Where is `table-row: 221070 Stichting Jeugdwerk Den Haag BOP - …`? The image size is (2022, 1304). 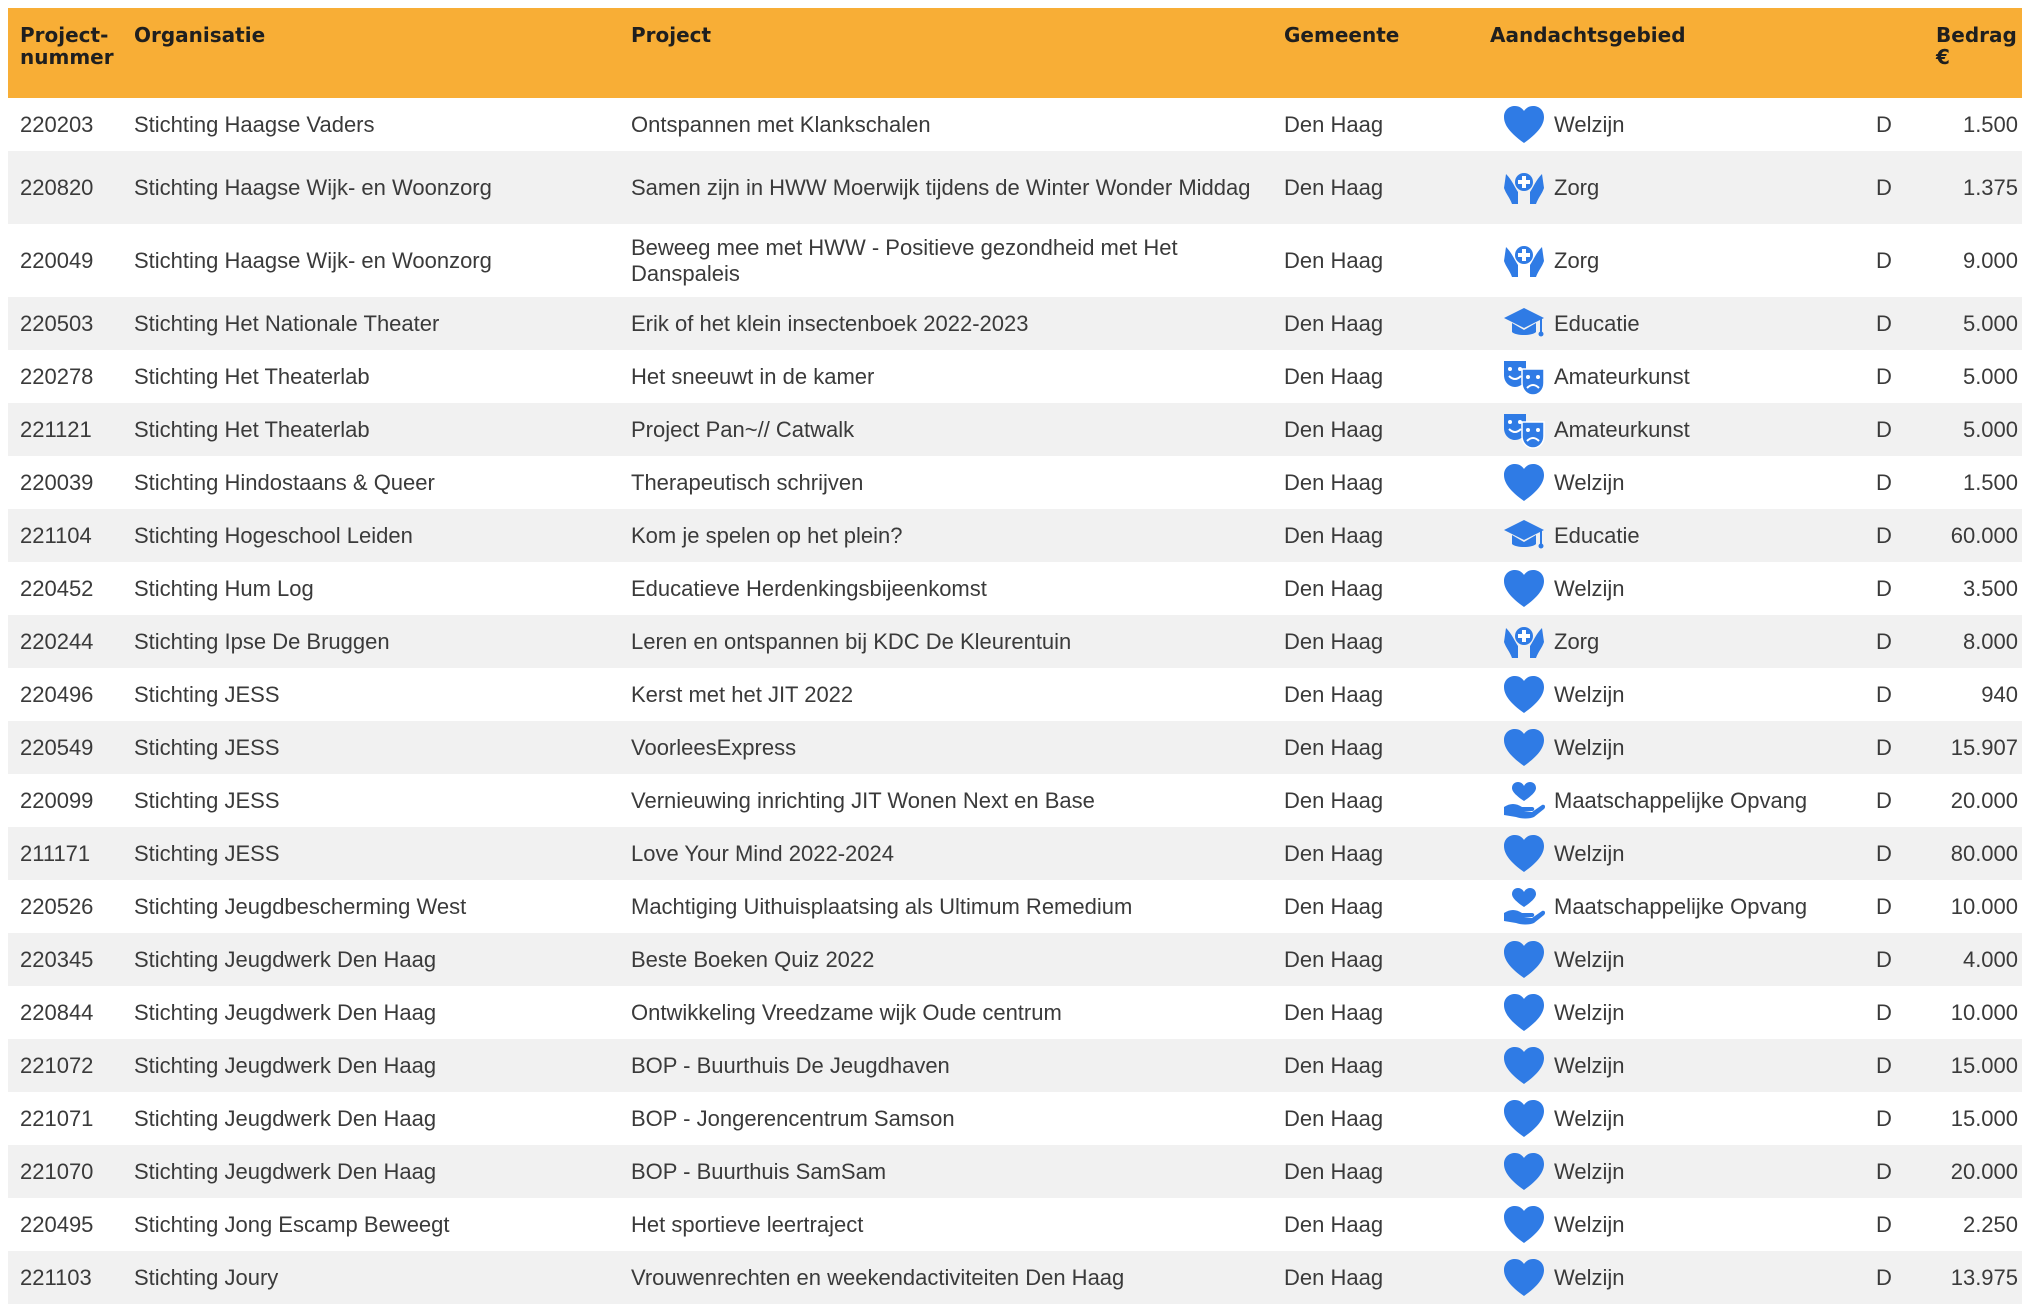 table-row: 221070 Stichting Jeugdwerk Den Haag BOP - … is located at coordinates (1015, 1171).